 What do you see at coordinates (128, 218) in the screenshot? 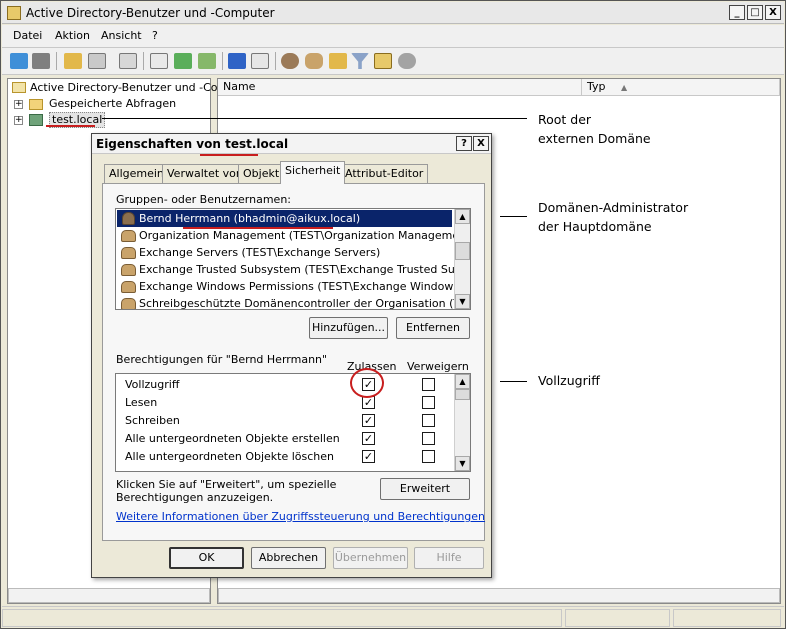
I see `user-icon` at bounding box center [128, 218].